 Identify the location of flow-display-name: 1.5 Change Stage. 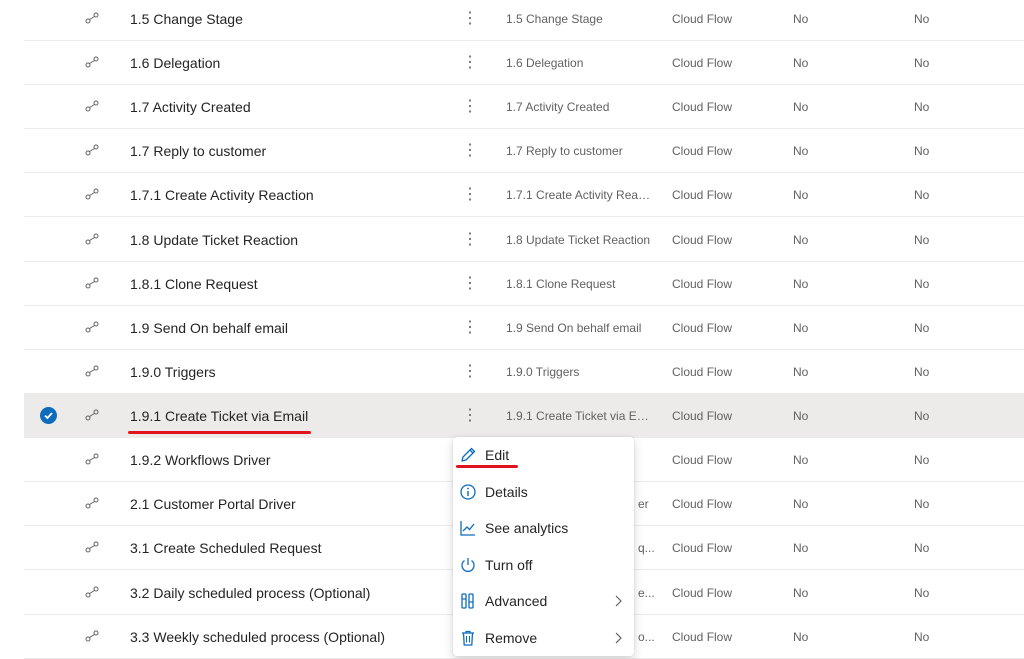
(554, 19).